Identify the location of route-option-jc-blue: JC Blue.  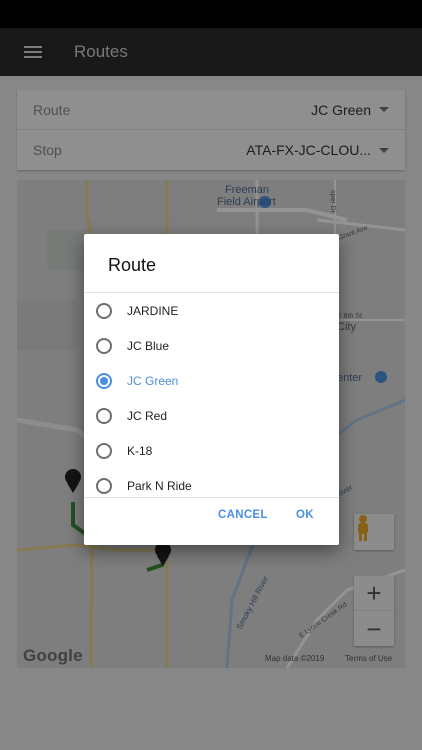
(211, 345).